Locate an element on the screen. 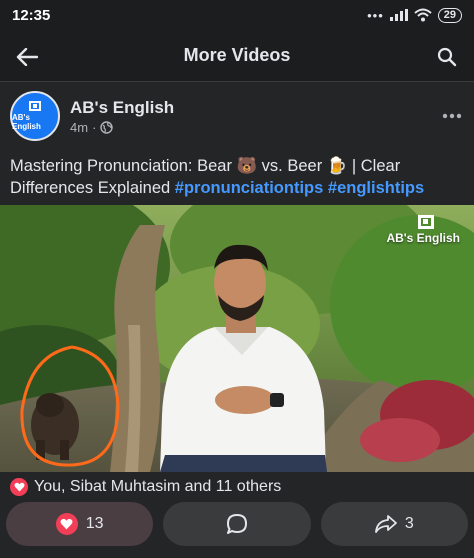  status-icons: ••• 29 is located at coordinates (414, 15).